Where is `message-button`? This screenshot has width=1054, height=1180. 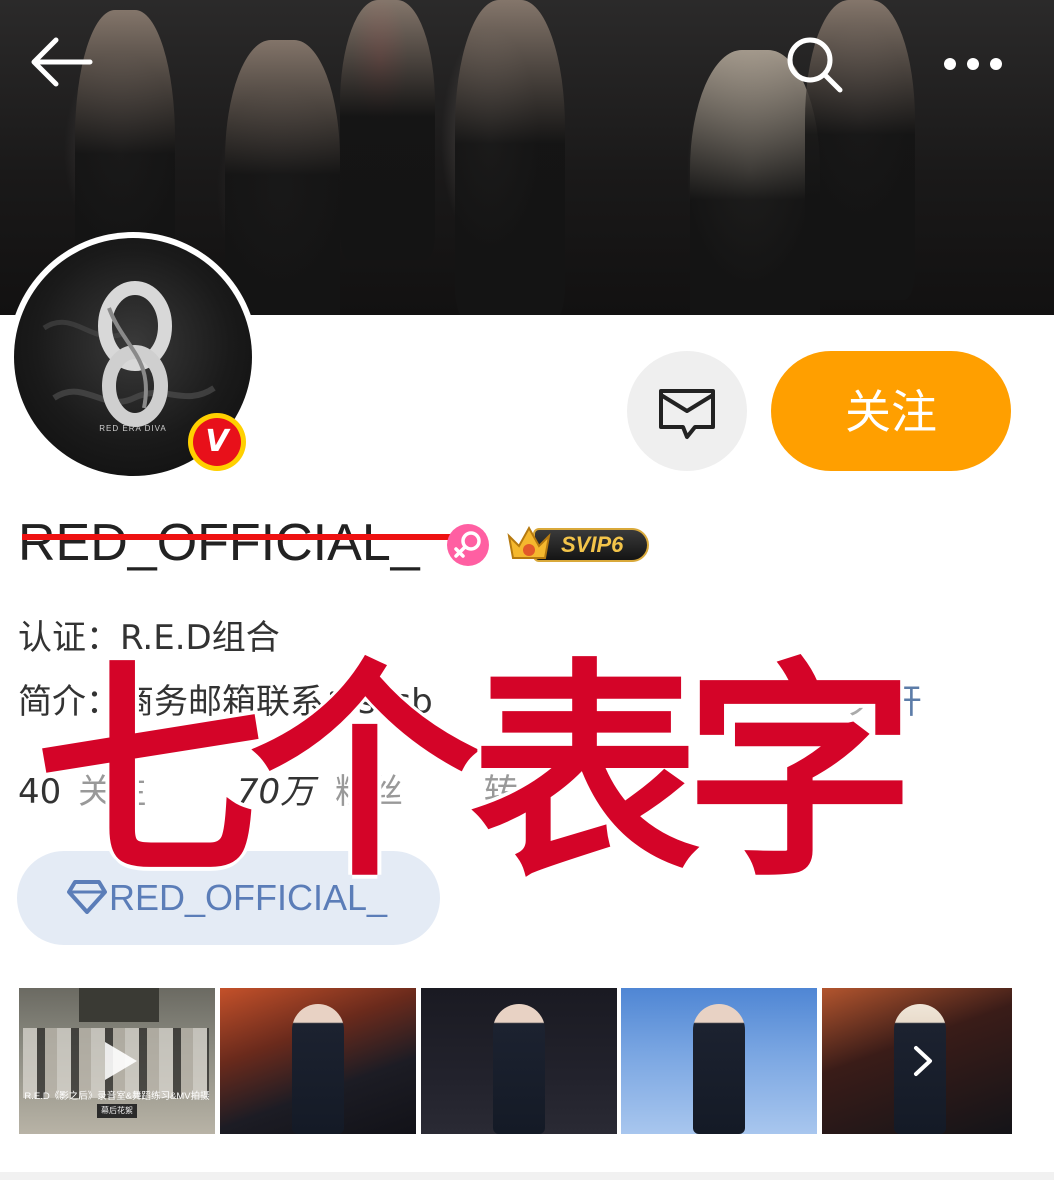 message-button is located at coordinates (687, 411).